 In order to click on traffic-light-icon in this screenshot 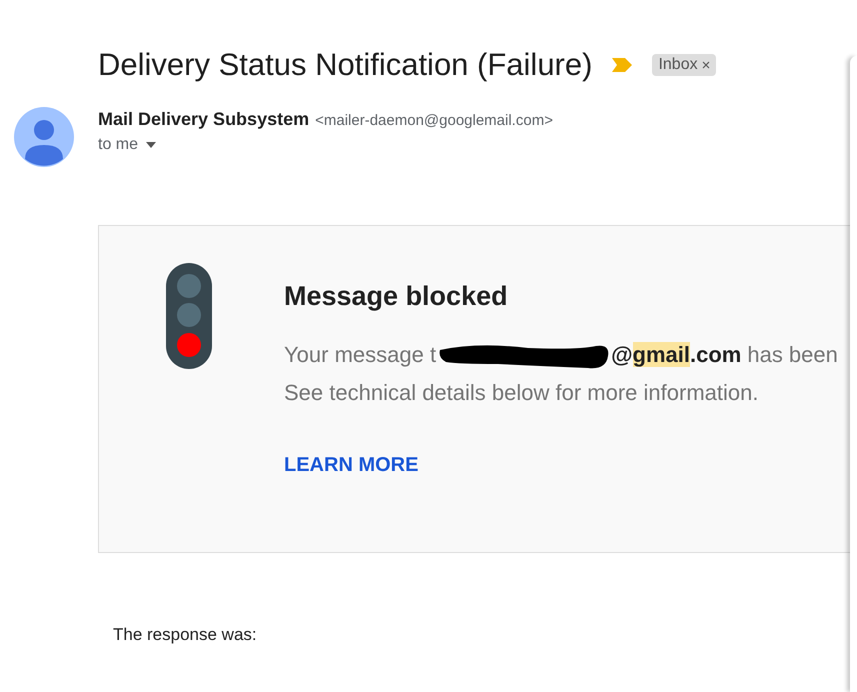, I will do `click(189, 316)`.